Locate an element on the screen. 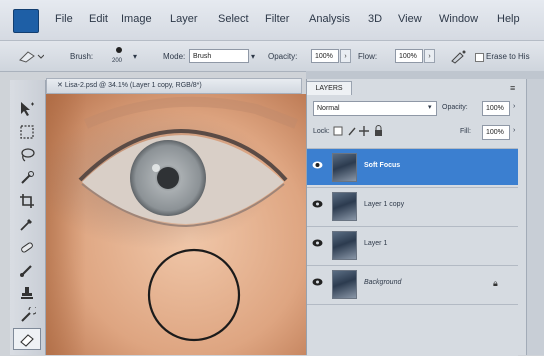  layers-list-empty-area is located at coordinates (412, 330).